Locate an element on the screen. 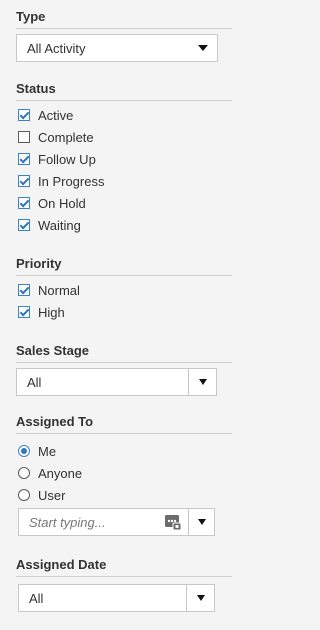 Image resolution: width=320 pixels, height=630 pixels. assigned-to-option-user: User is located at coordinates (41, 495).